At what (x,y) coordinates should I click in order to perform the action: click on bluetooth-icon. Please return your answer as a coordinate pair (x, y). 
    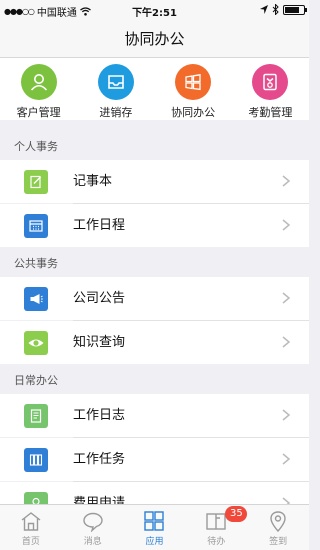
    Looking at the image, I should click on (275, 9).